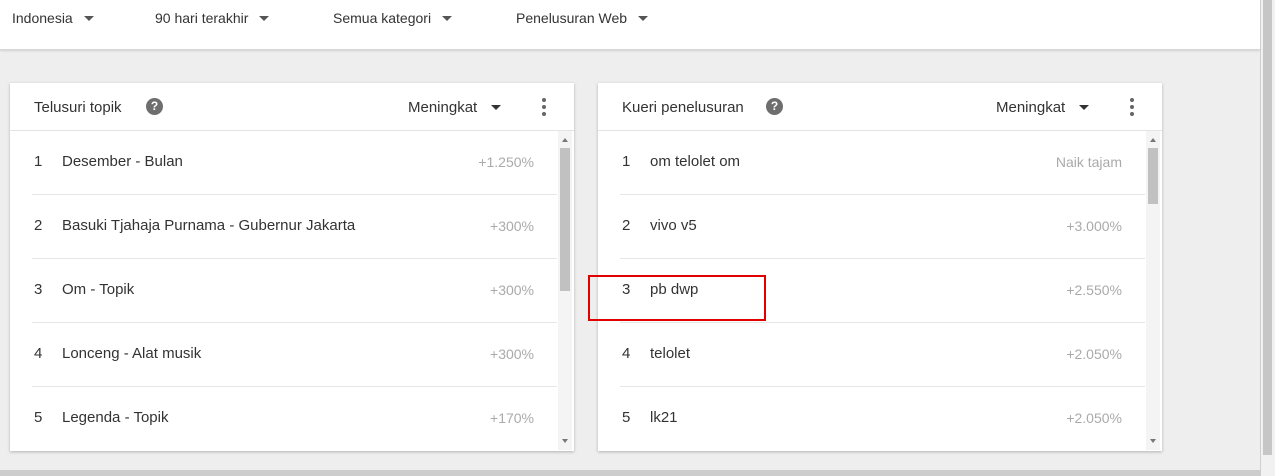 This screenshot has height=476, width=1275. I want to click on filter-search-type-dropdown: Penelusuran Web, so click(582, 18).